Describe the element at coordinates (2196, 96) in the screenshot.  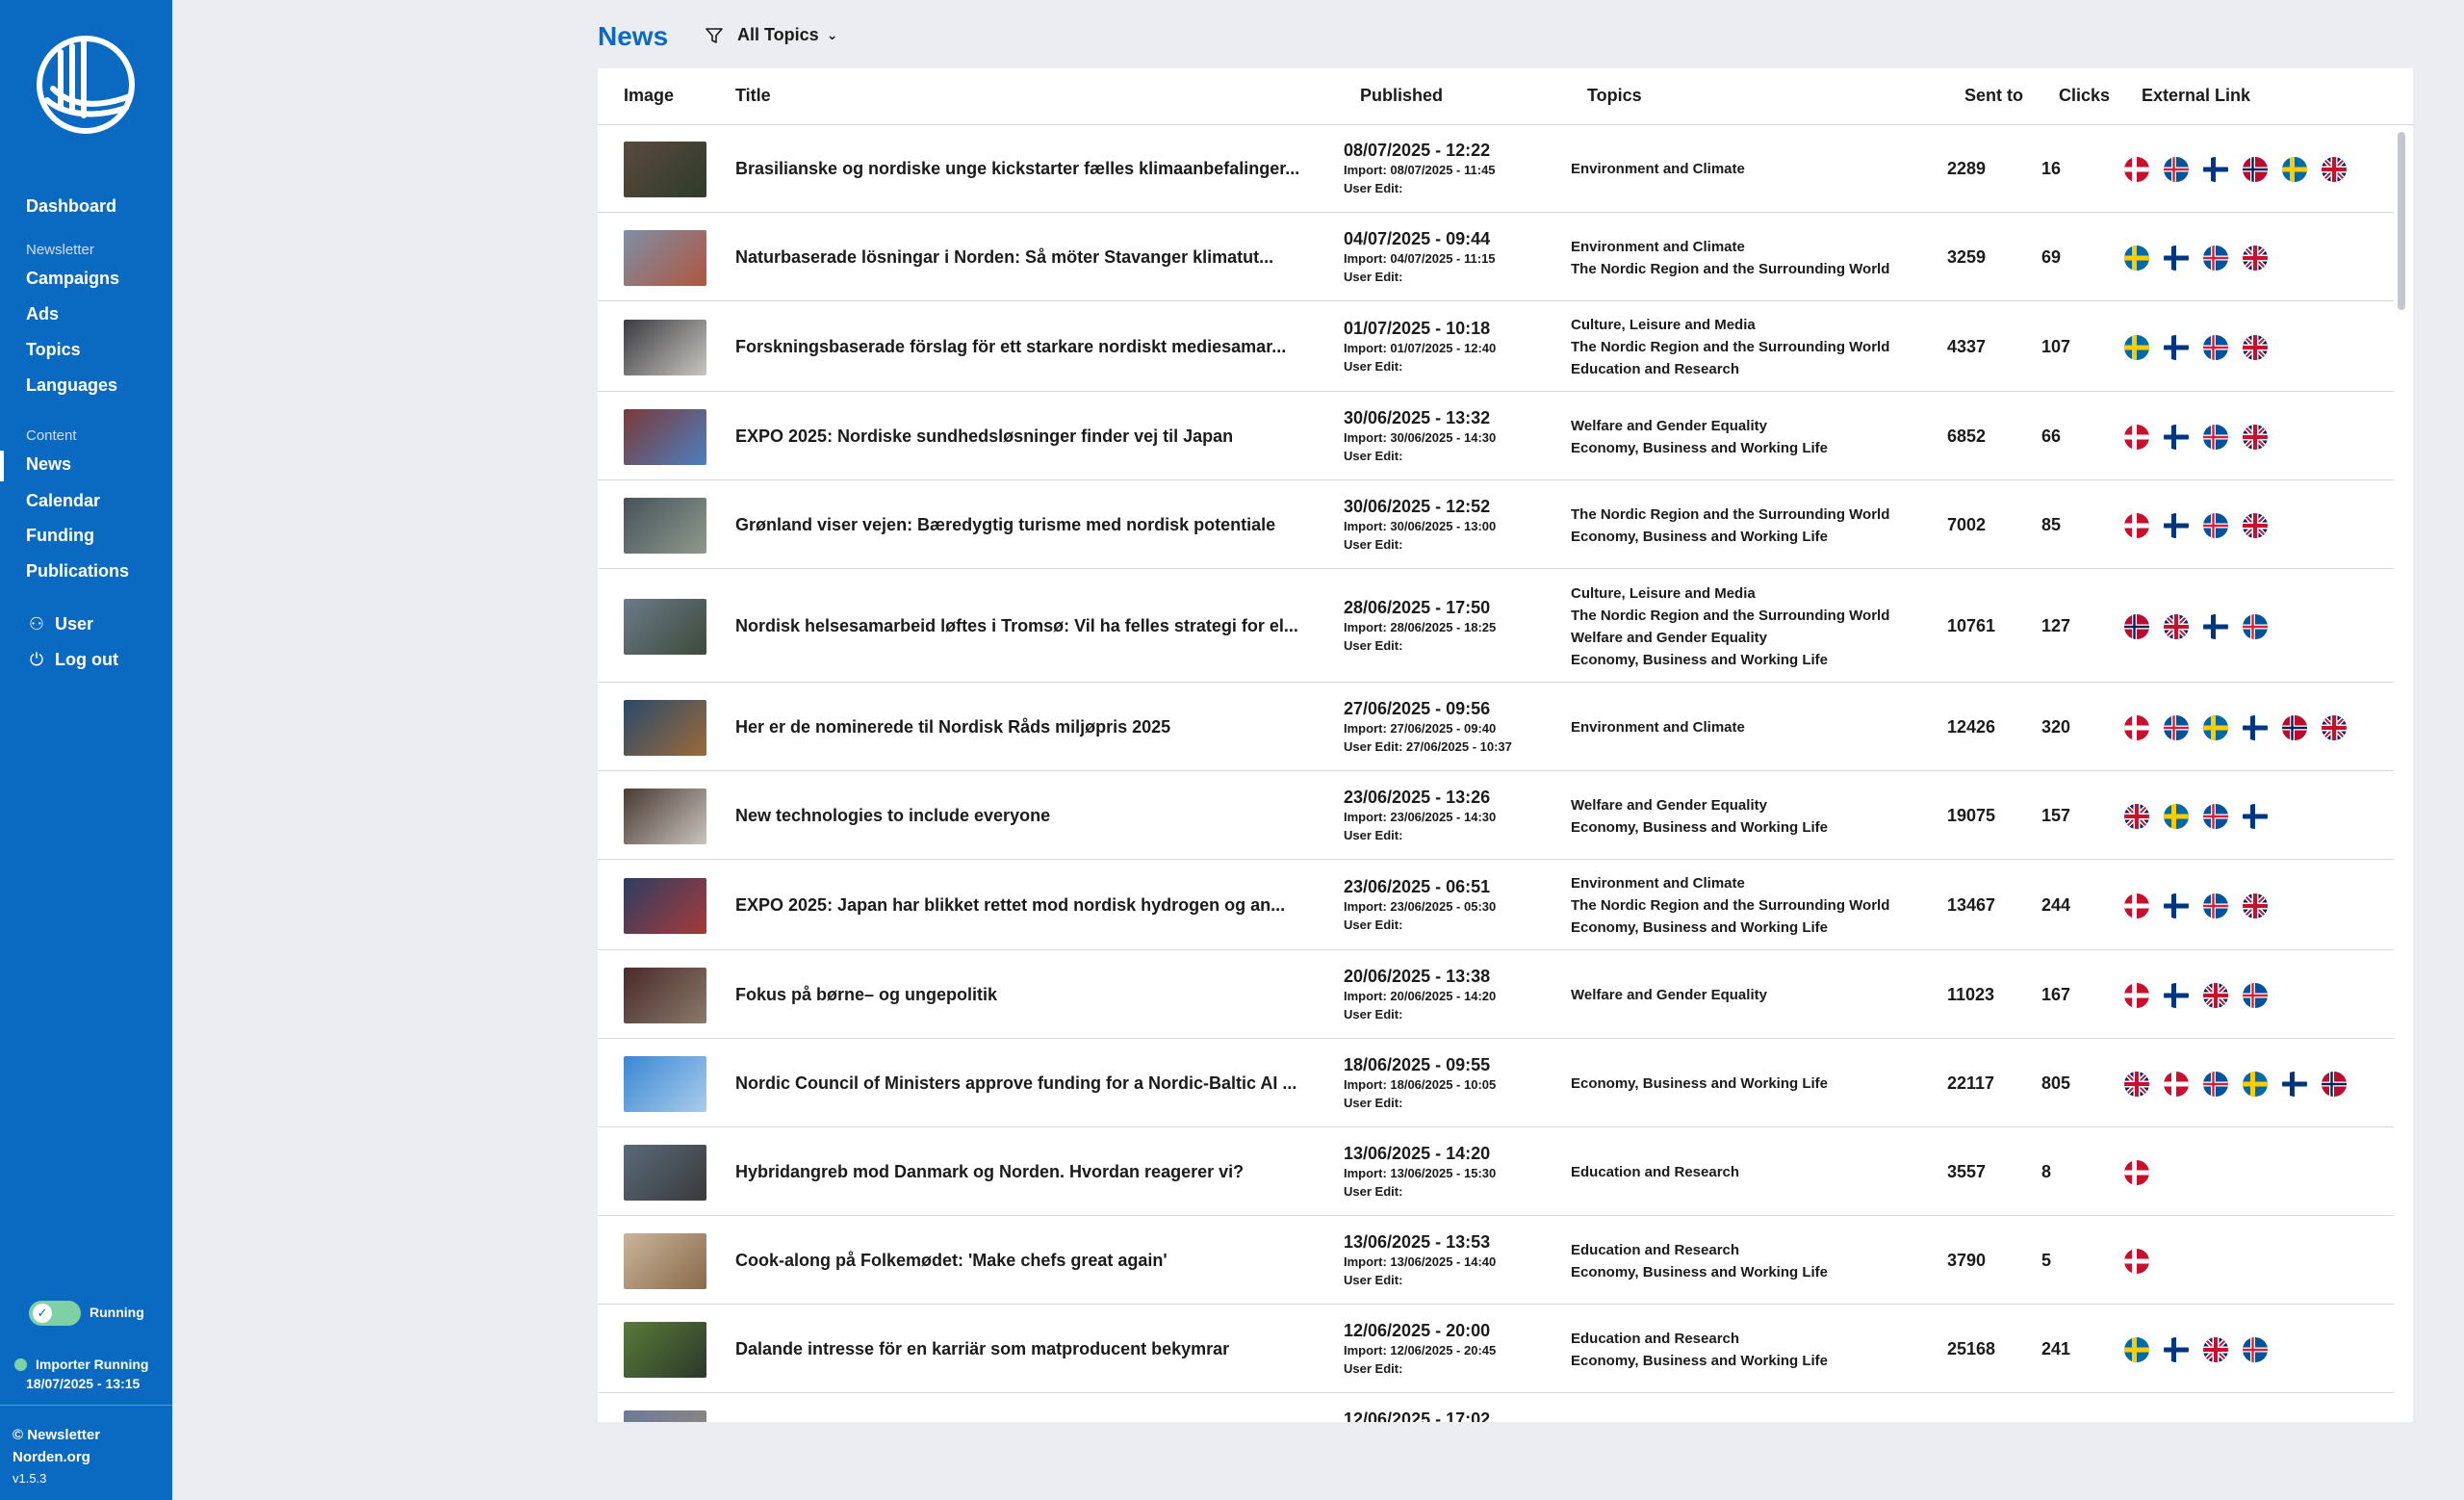
I see `column-header-external-link: External Link` at that location.